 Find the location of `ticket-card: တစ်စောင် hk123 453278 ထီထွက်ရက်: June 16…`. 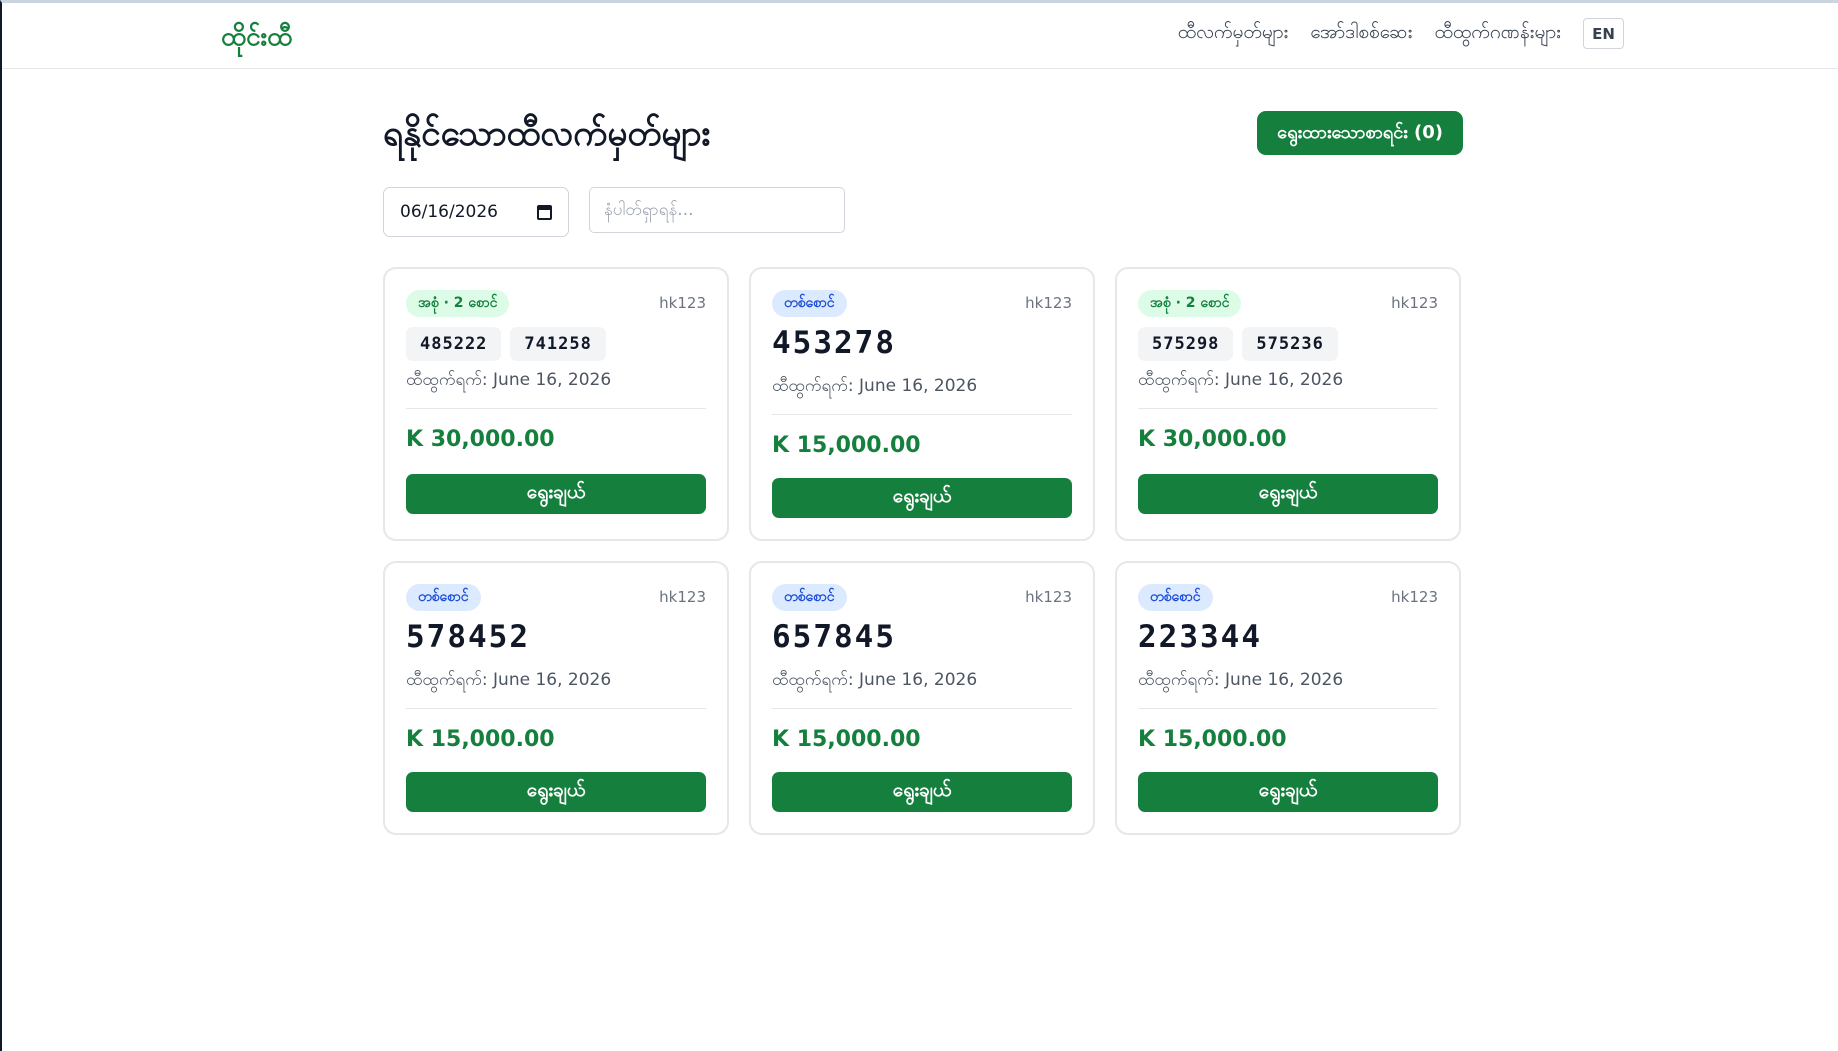

ticket-card: တစ်စောင် hk123 453278 ထီထွက်ရက်: June 16… is located at coordinates (922, 404).